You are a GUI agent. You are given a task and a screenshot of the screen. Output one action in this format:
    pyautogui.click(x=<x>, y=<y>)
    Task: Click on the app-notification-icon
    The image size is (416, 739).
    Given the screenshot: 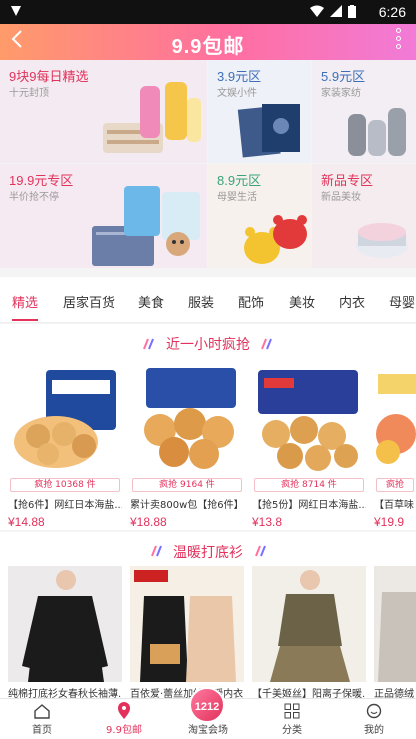 What is the action you would take?
    pyautogui.click(x=16, y=13)
    